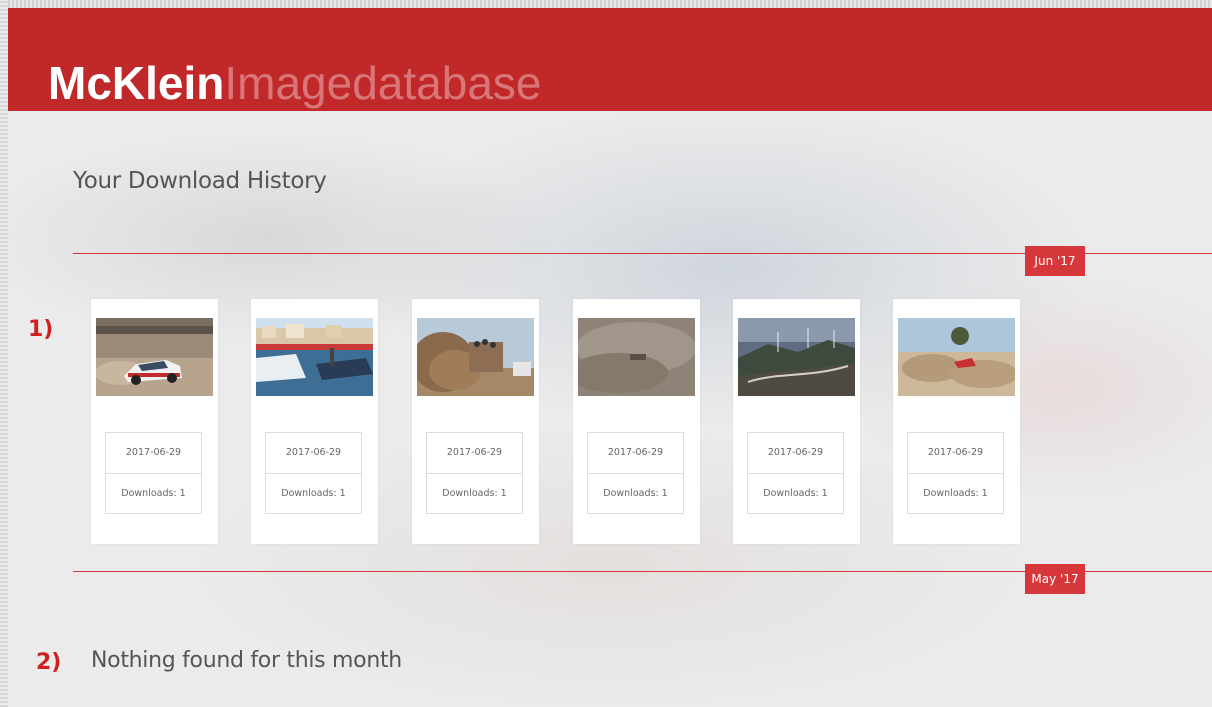 Image resolution: width=1212 pixels, height=707 pixels. I want to click on brand-logo: McKleinImagedatabase, so click(295, 83).